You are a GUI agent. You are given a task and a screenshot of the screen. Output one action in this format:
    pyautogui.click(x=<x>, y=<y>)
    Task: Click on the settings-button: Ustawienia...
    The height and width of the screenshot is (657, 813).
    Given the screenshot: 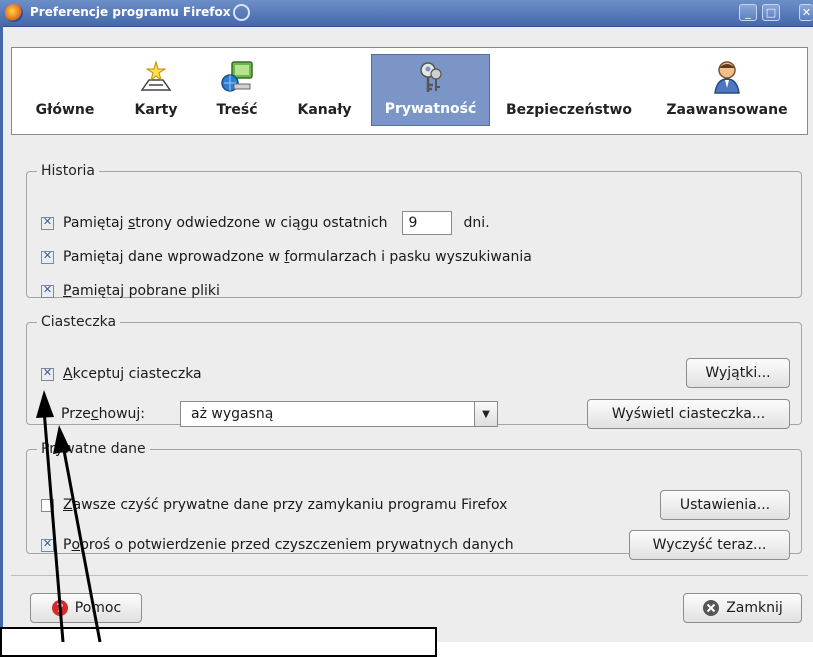 What is the action you would take?
    pyautogui.click(x=725, y=505)
    